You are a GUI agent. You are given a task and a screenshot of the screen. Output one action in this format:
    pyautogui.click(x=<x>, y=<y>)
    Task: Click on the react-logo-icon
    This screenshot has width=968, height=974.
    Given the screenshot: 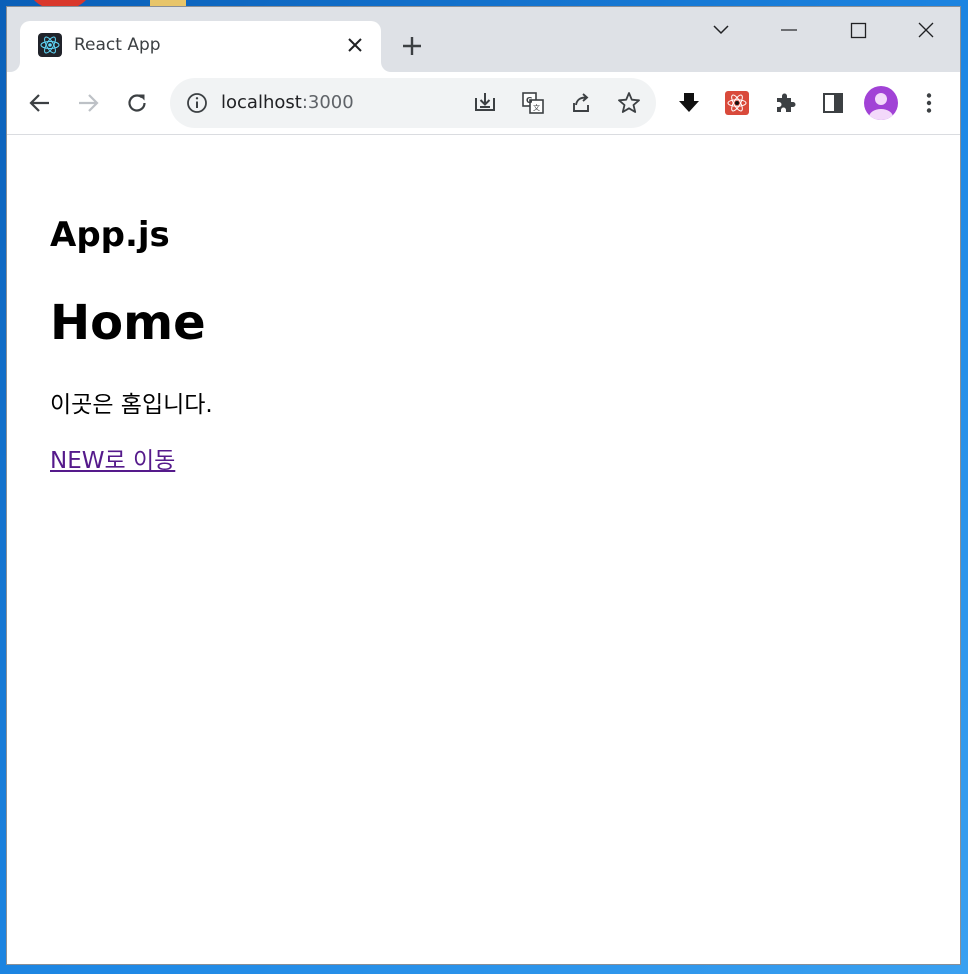 What is the action you would take?
    pyautogui.click(x=50, y=45)
    